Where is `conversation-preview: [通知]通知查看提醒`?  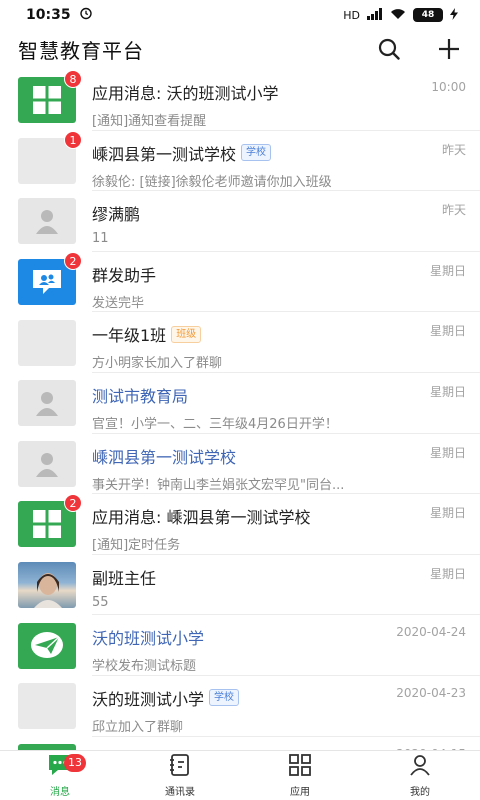 conversation-preview: [通知]通知查看提醒 is located at coordinates (149, 121).